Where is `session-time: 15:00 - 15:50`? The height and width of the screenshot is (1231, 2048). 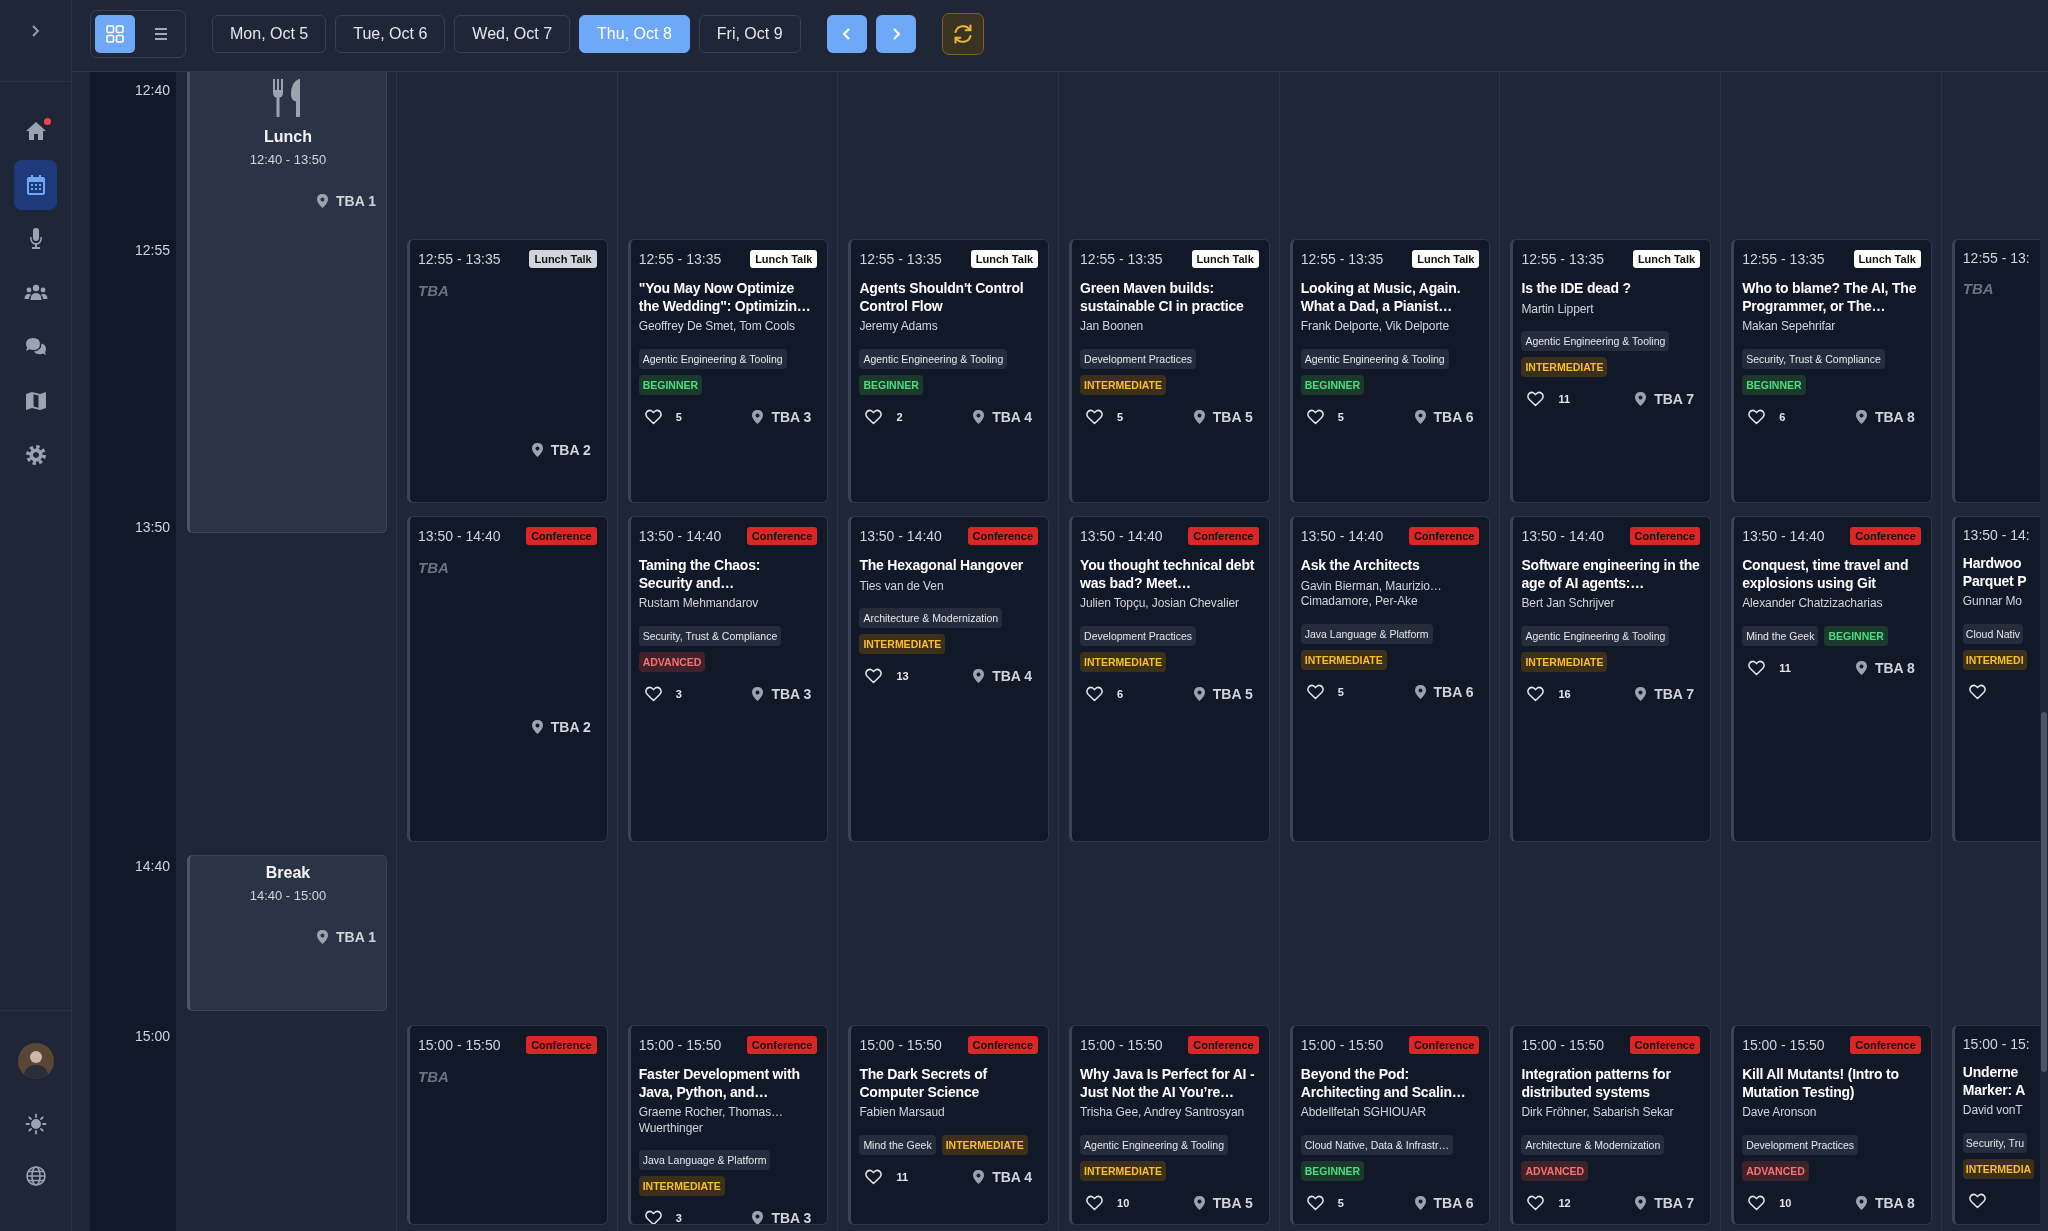 session-time: 15:00 - 15:50 is located at coordinates (1342, 1045).